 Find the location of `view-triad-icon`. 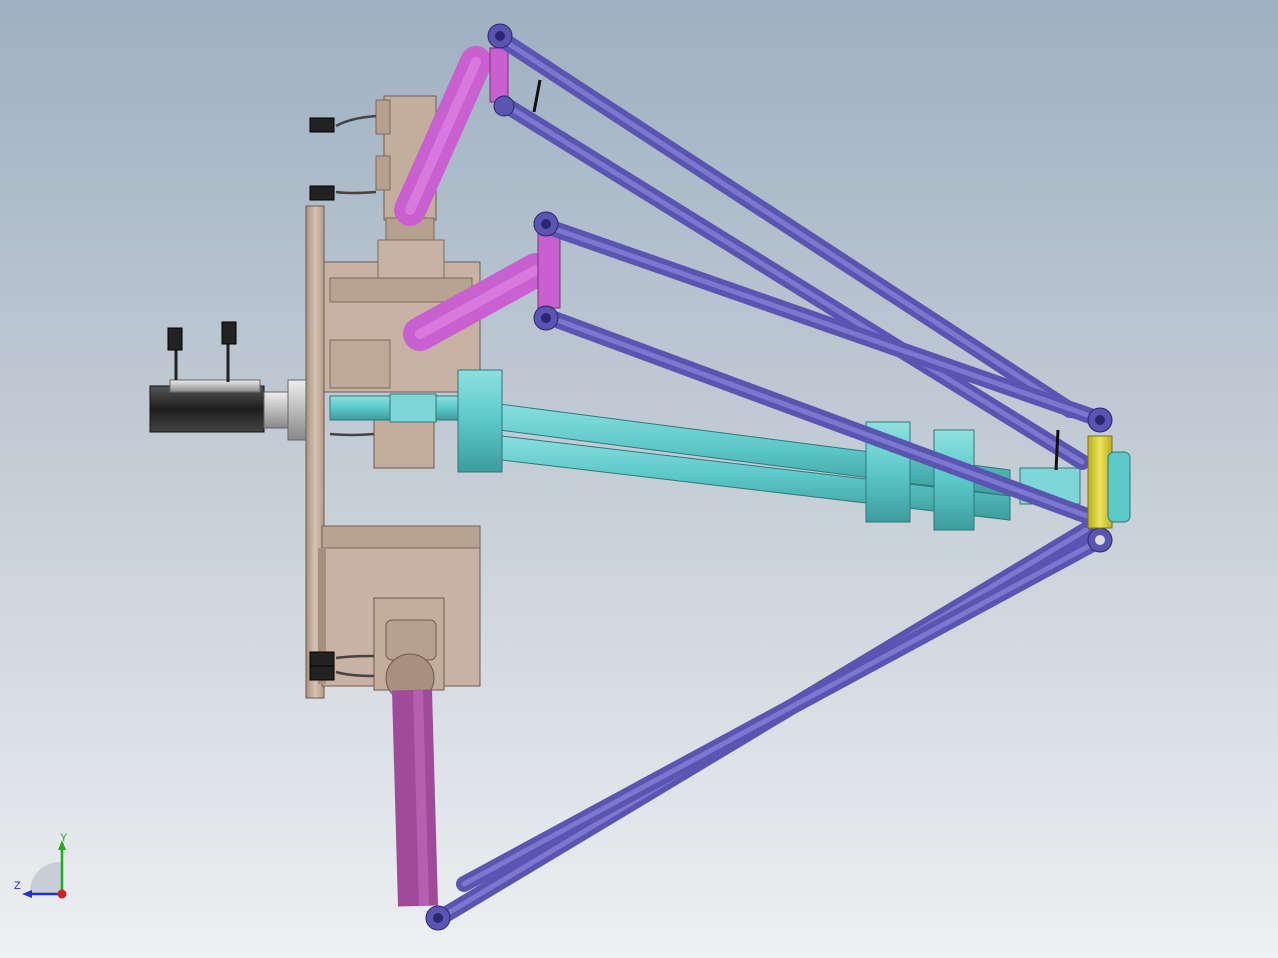

view-triad-icon is located at coordinates (44, 869).